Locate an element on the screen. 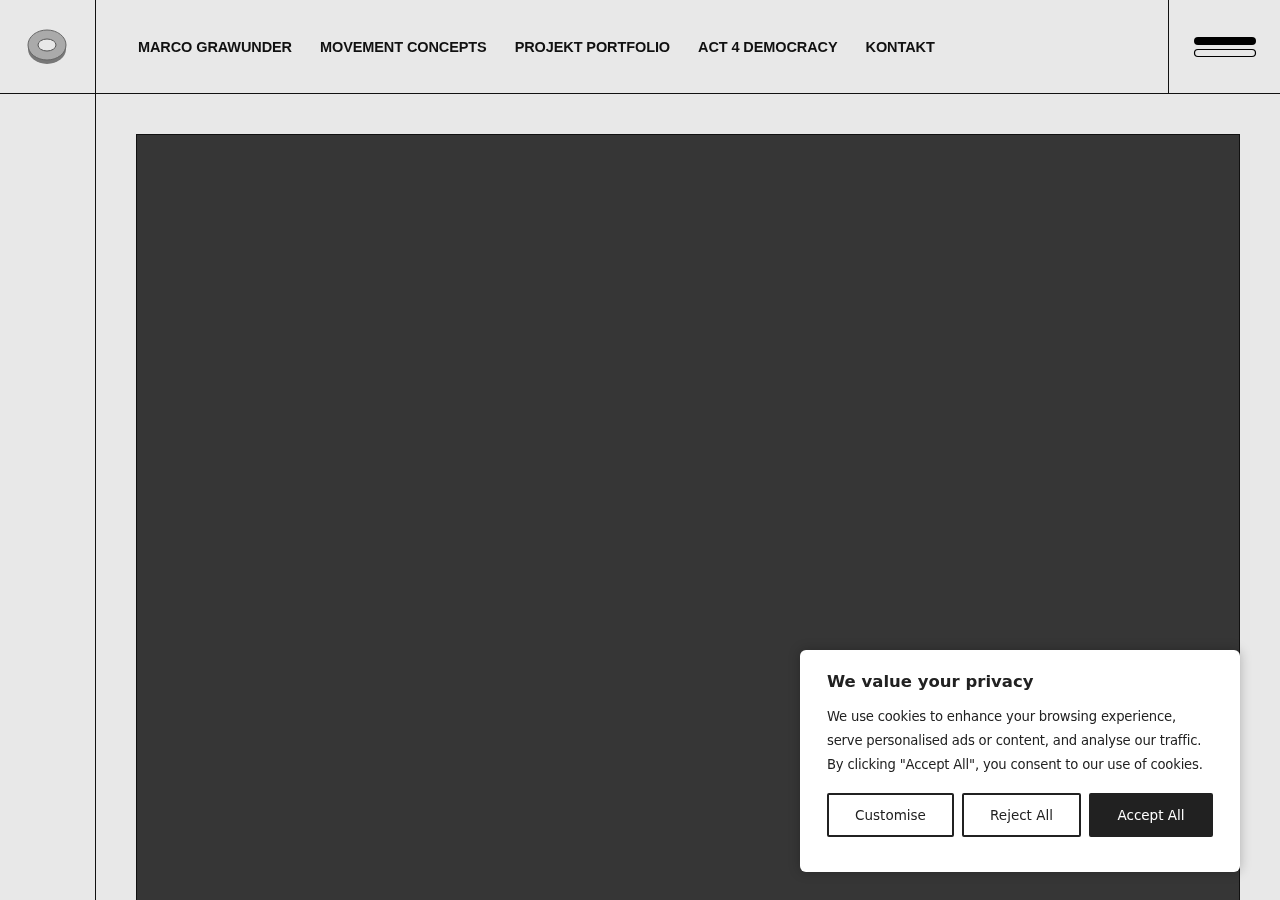 The width and height of the screenshot is (1280, 900). nav-link: MARCO GRAWUNDER is located at coordinates (215, 46).